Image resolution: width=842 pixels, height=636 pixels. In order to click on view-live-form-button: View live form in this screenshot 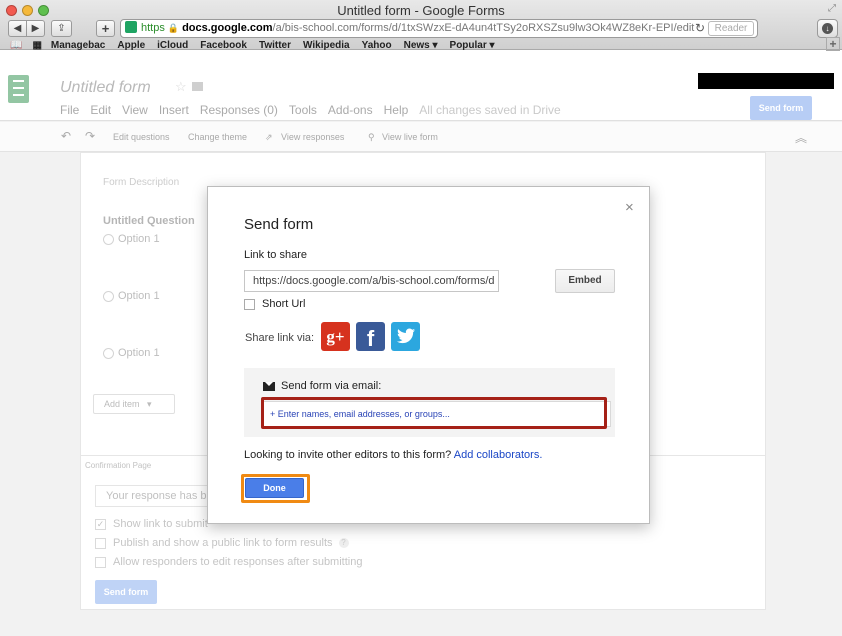, I will do `click(410, 137)`.